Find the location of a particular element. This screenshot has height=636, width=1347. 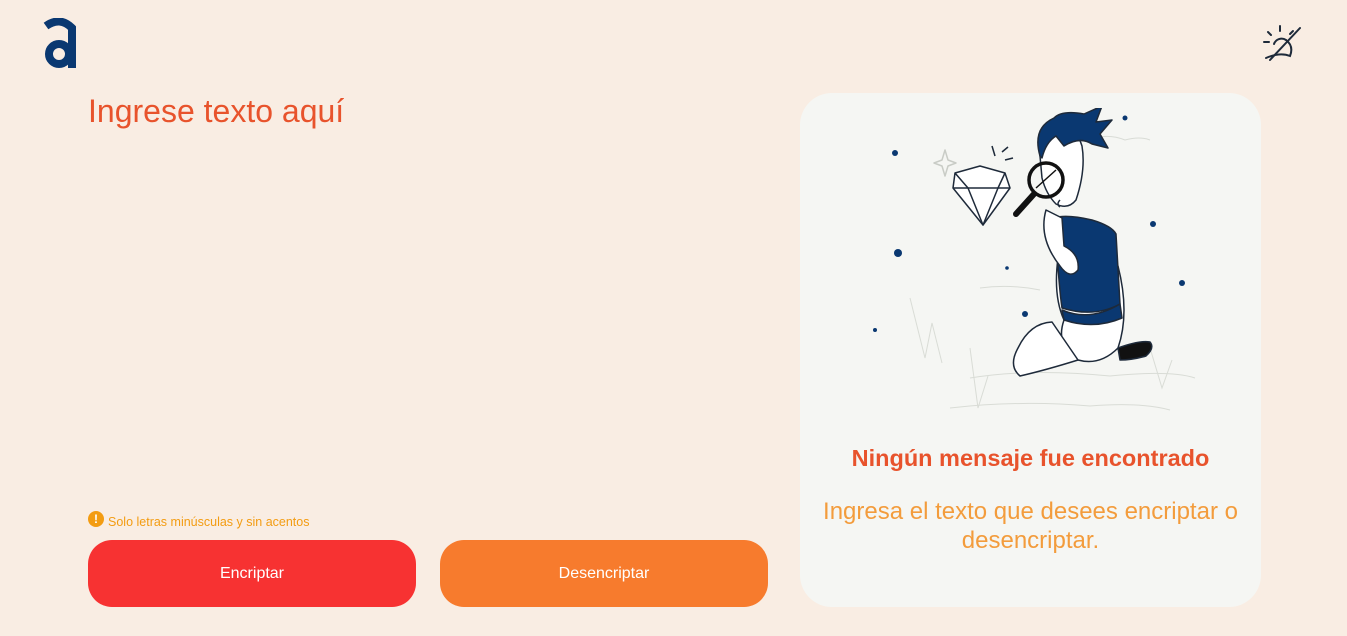

input-hint: ! Solo letras minúsculas y sin acentos is located at coordinates (198, 519).